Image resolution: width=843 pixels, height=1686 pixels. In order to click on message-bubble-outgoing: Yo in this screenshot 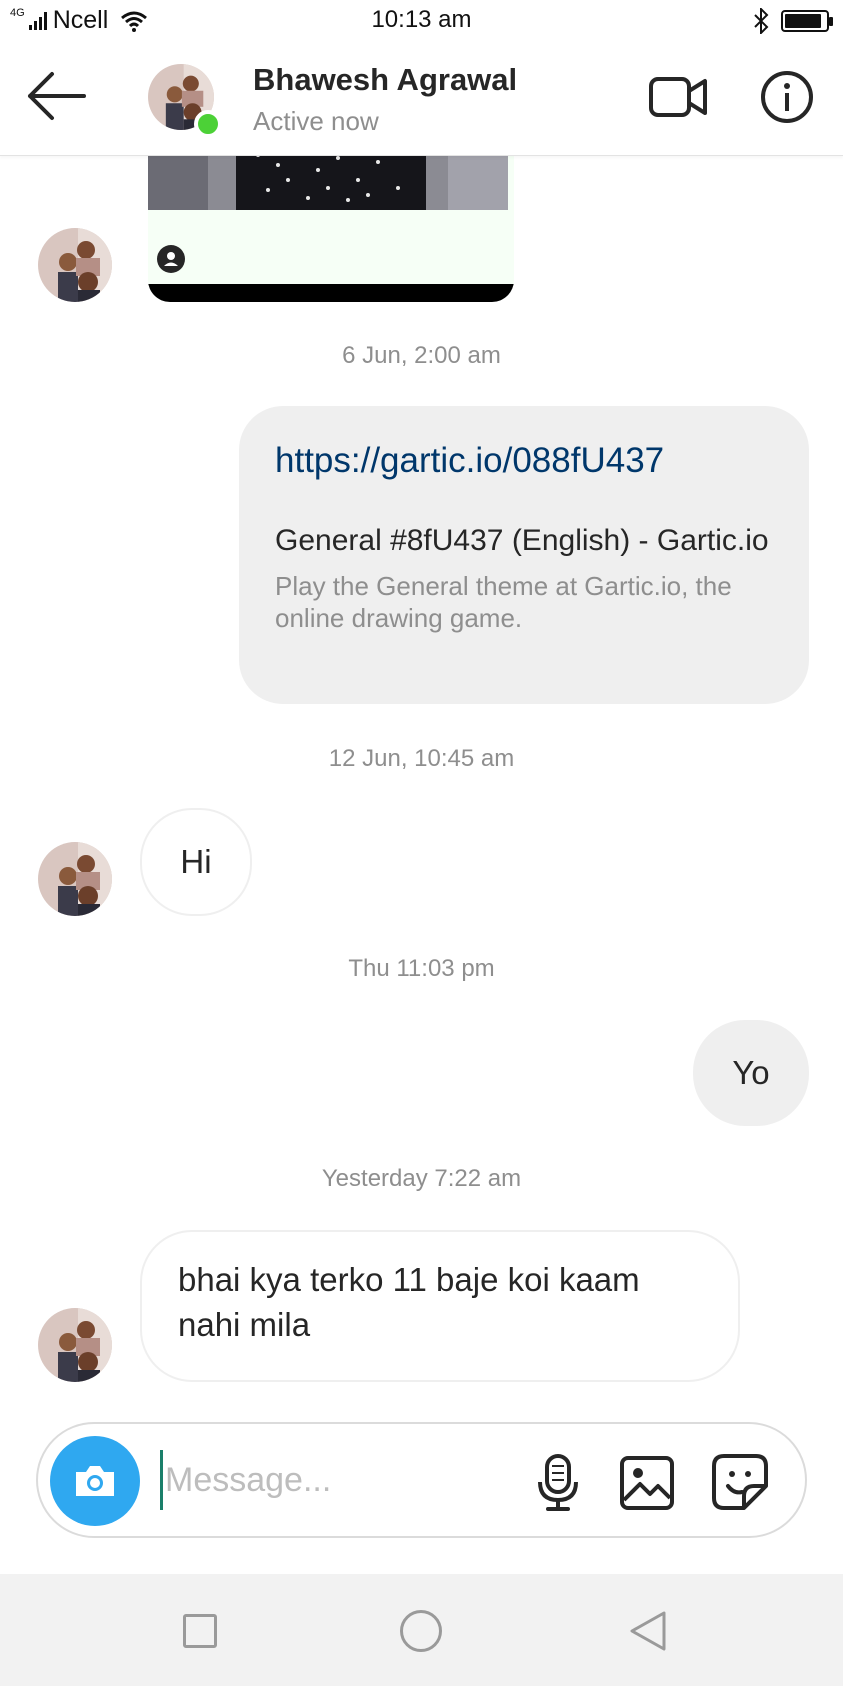, I will do `click(751, 1073)`.